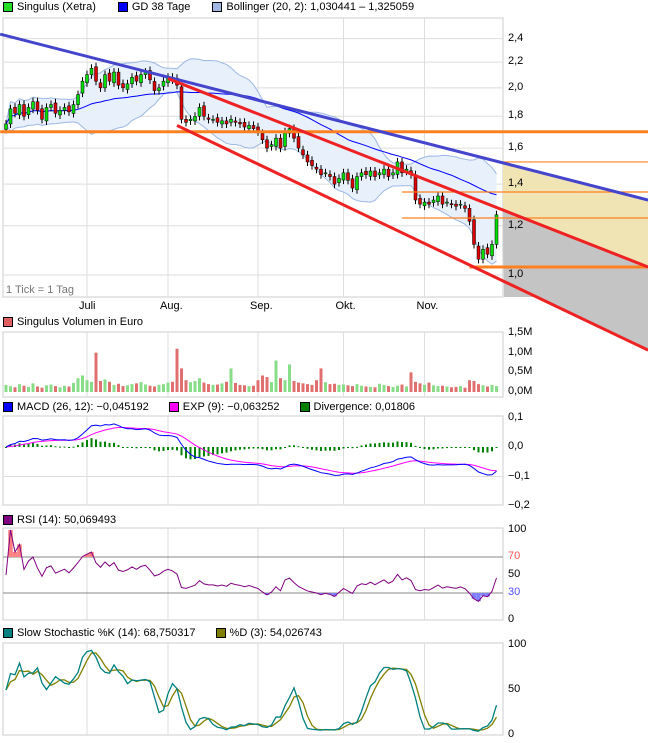 The width and height of the screenshot is (648, 743). What do you see at coordinates (520, 351) in the screenshot?
I see `volume-axis-label: 1,0M` at bounding box center [520, 351].